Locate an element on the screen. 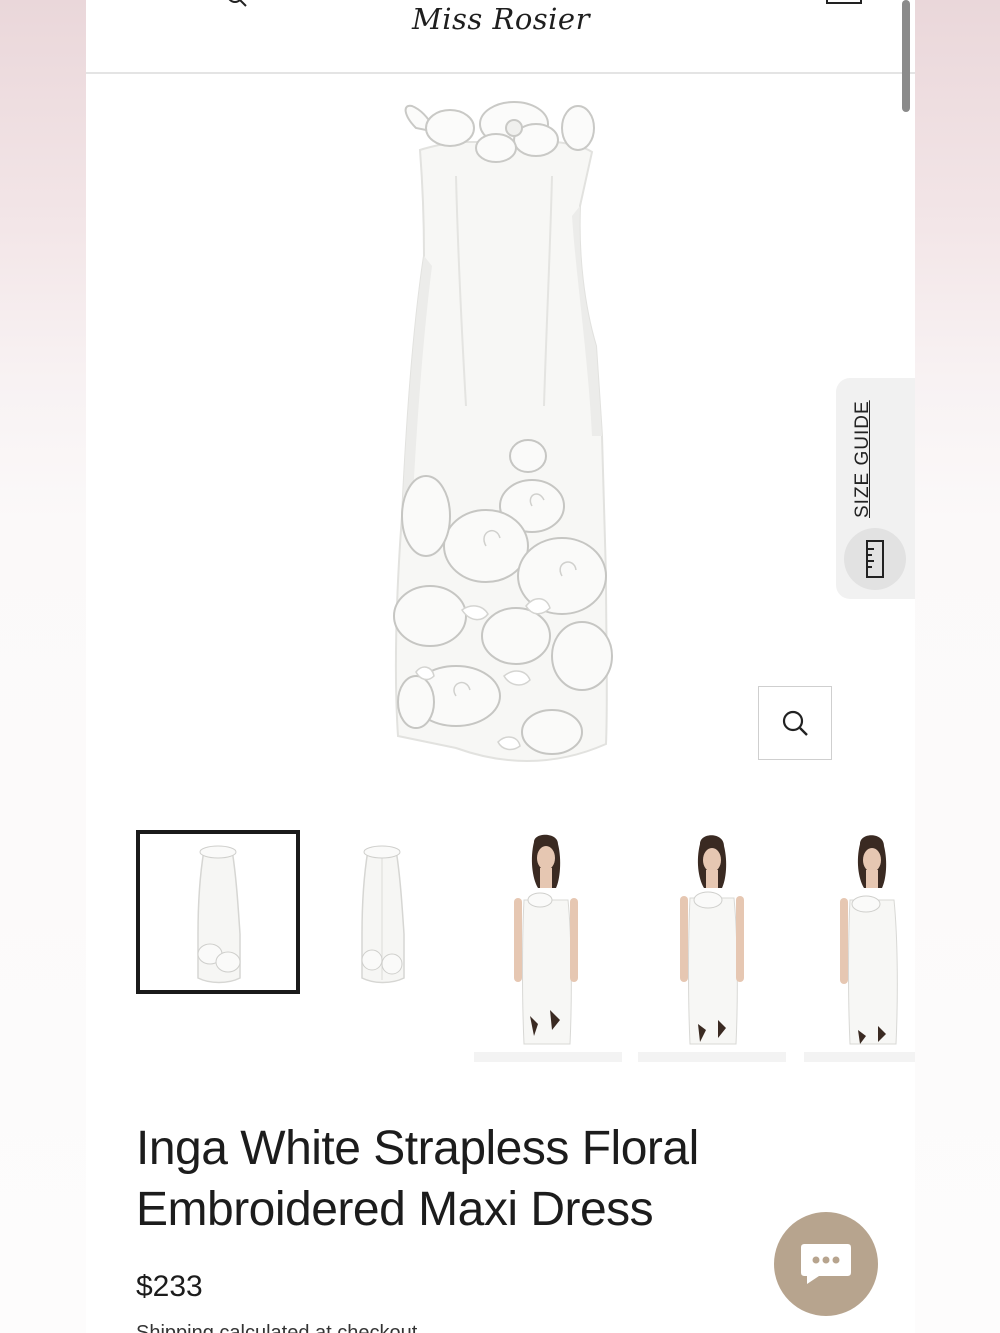 Image resolution: width=1000 pixels, height=1333 pixels. ruler-icon is located at coordinates (875, 559).